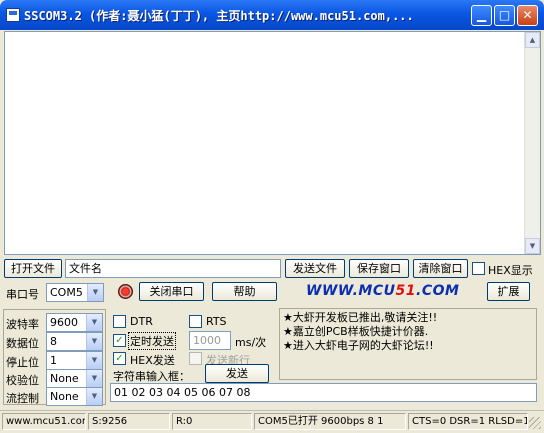 Image resolution: width=544 pixels, height=433 pixels. I want to click on status-port: COM5已打开 9600bps 8 1, so click(330, 421).